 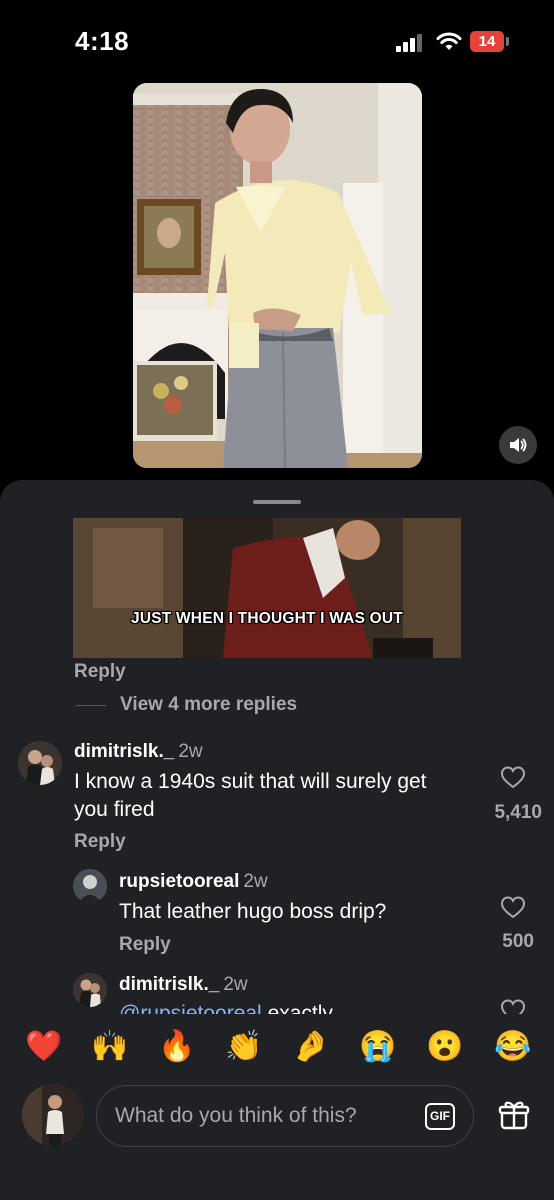 I want to click on comment-gif: JUST WHEN I THOUGHT I WAS OUT, so click(x=267, y=588).